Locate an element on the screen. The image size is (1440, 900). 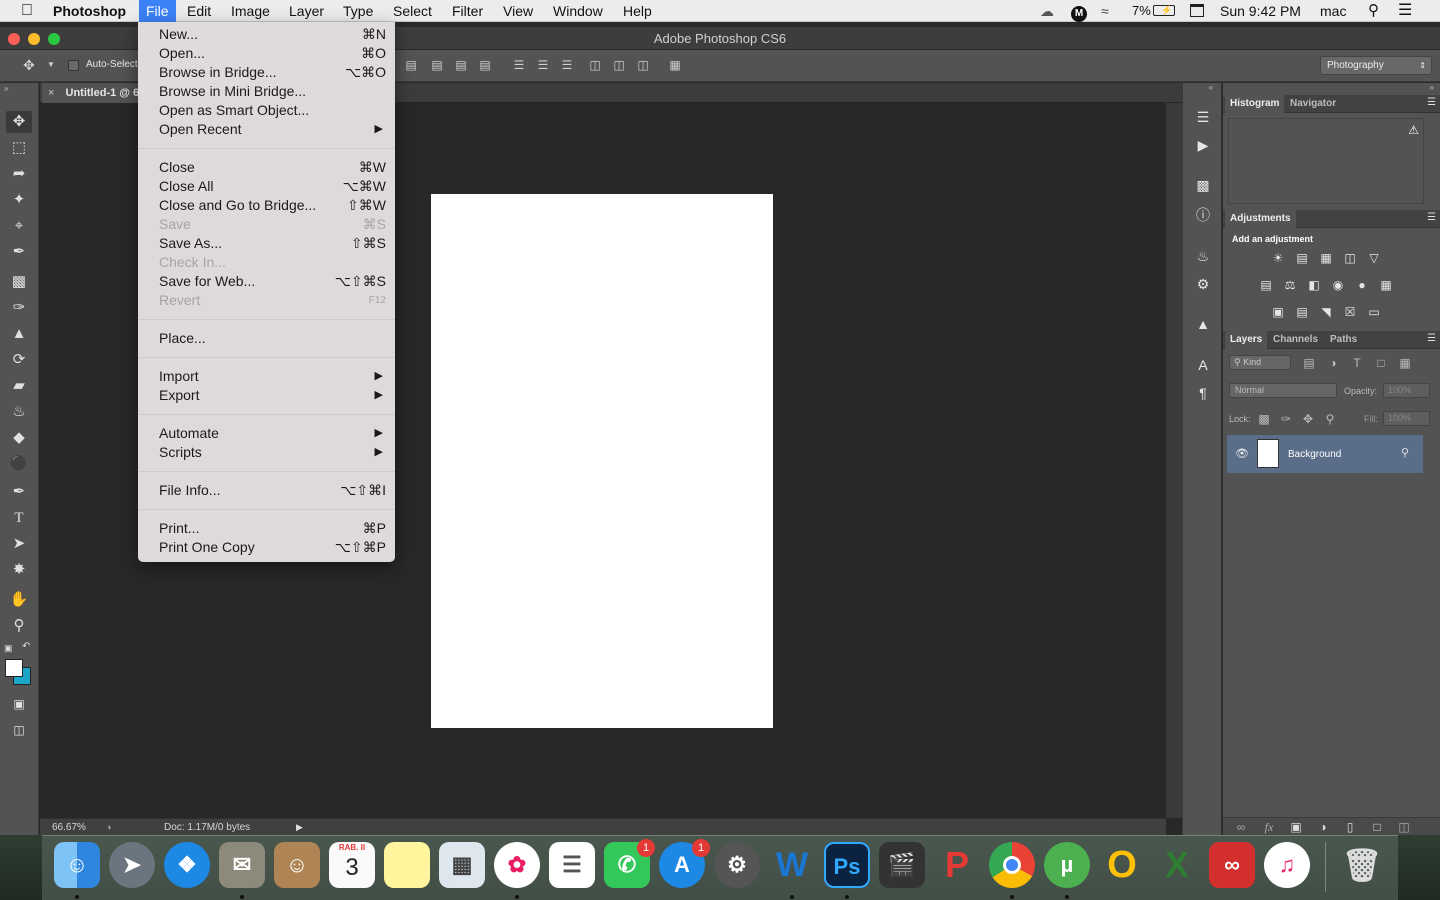
menu-item-new: New... ⌘N is located at coordinates (266, 34).